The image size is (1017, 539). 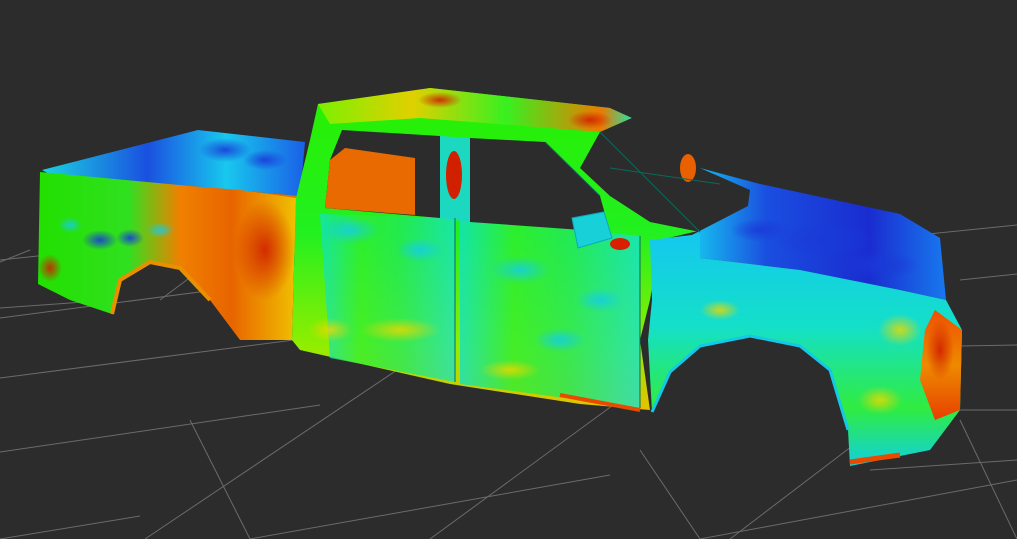 I want to click on rear-window-interior, so click(x=370, y=181).